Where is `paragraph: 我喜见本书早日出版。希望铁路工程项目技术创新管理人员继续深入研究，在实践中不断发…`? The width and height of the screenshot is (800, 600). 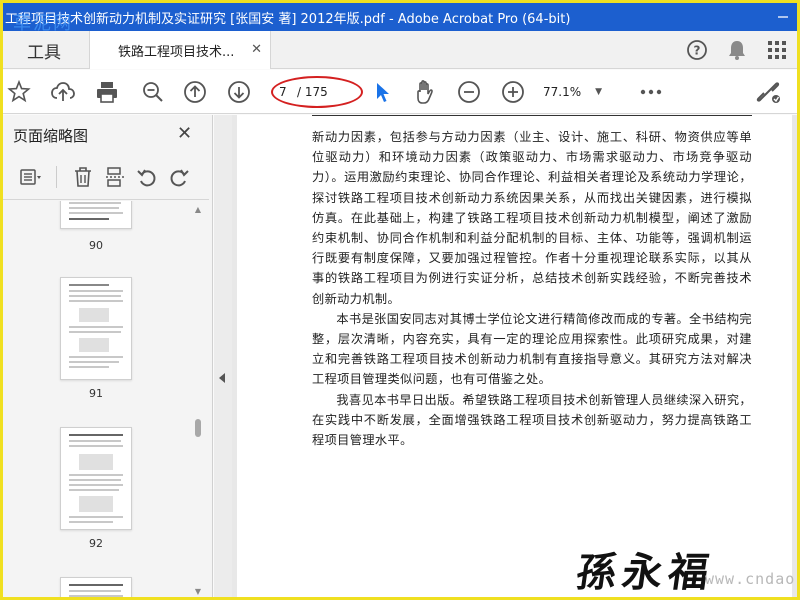 paragraph: 我喜见本书早日出版。希望铁路工程项目技术创新管理人员继续深入研究，在实践中不断发… is located at coordinates (532, 420).